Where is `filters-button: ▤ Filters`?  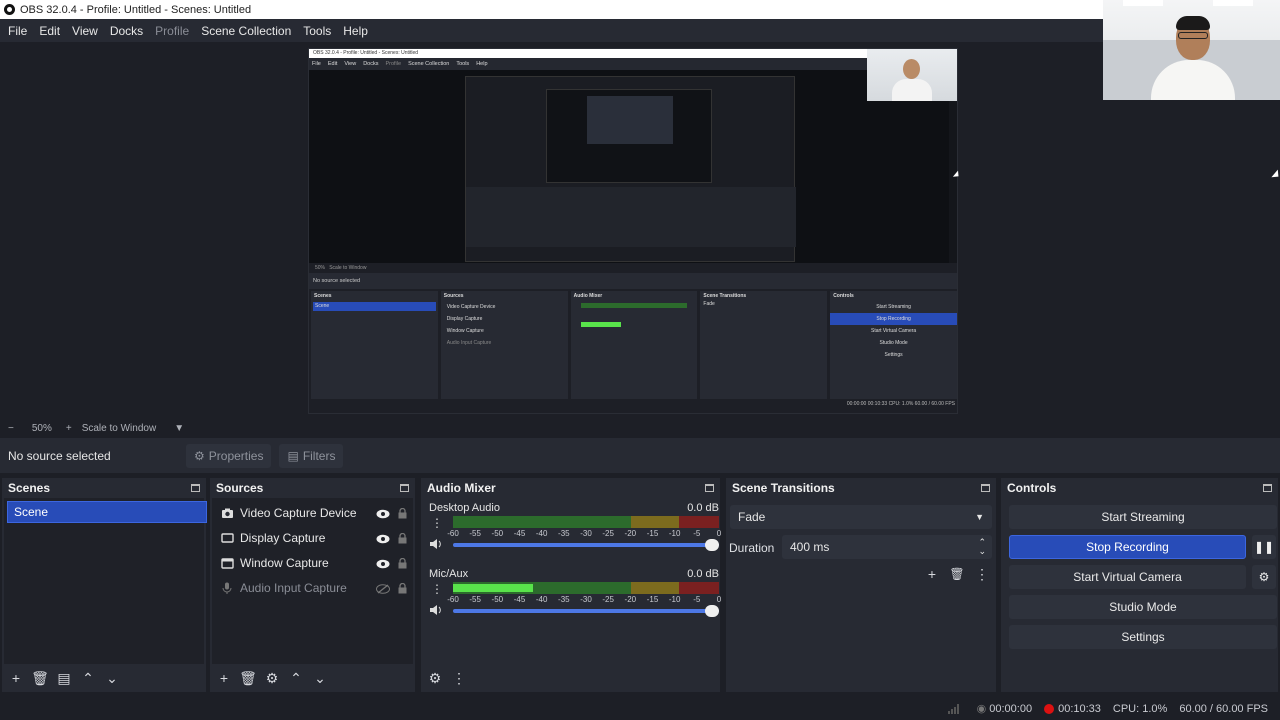 filters-button: ▤ Filters is located at coordinates (311, 455).